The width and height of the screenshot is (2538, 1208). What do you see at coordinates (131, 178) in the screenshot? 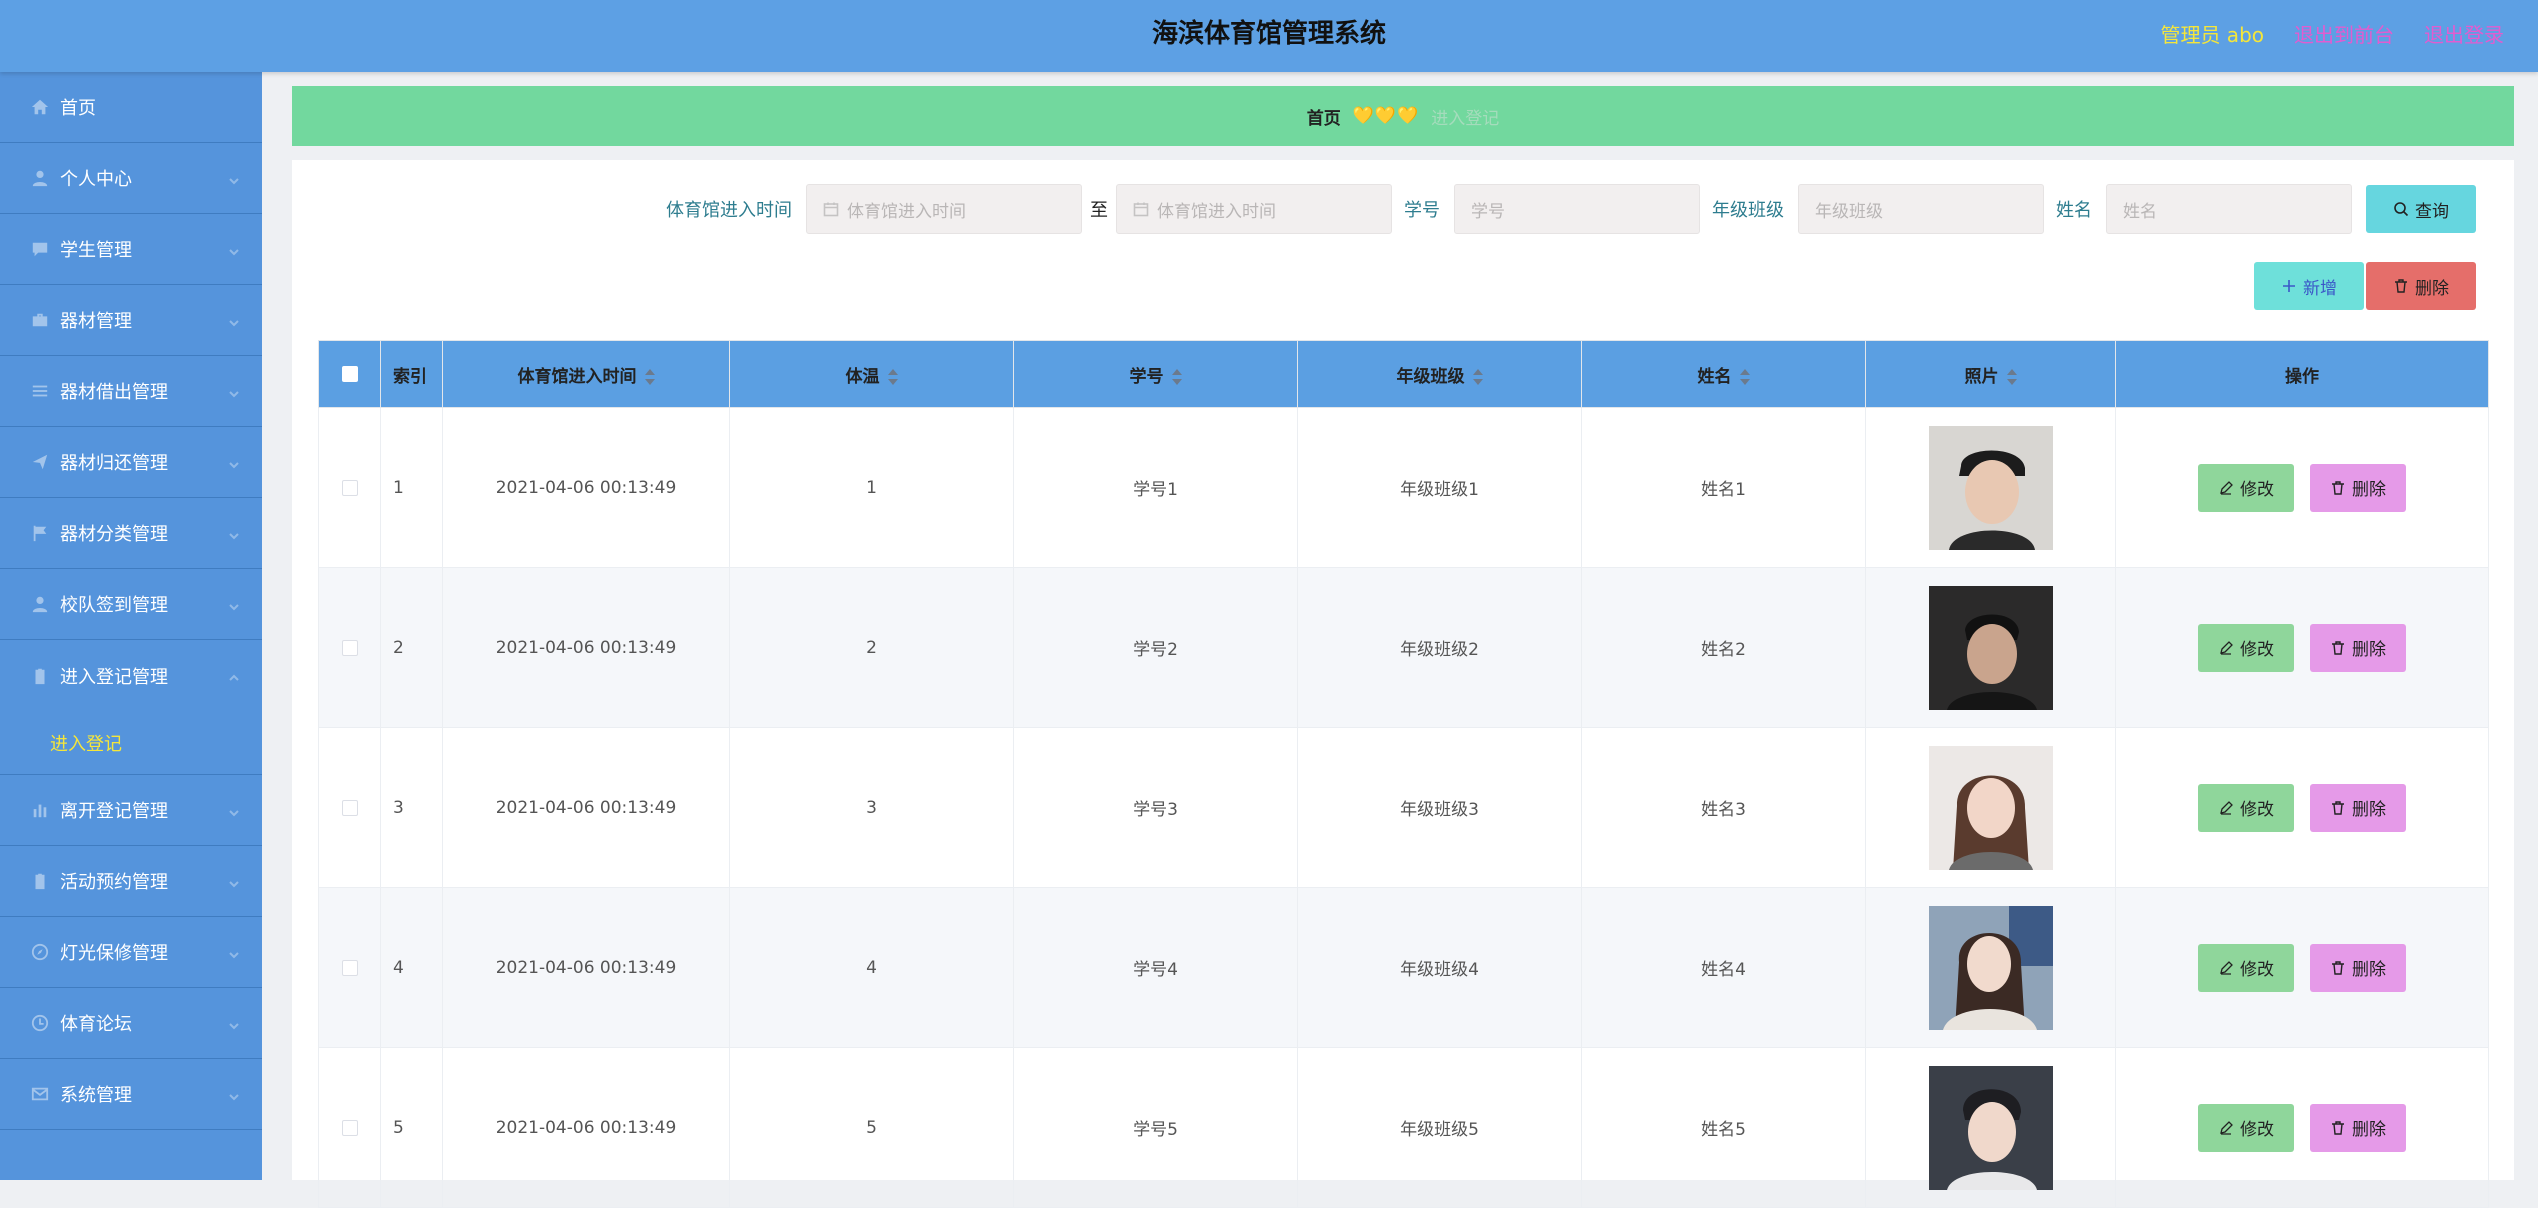
I see `sidebar-item-personal-center: 个人中心` at bounding box center [131, 178].